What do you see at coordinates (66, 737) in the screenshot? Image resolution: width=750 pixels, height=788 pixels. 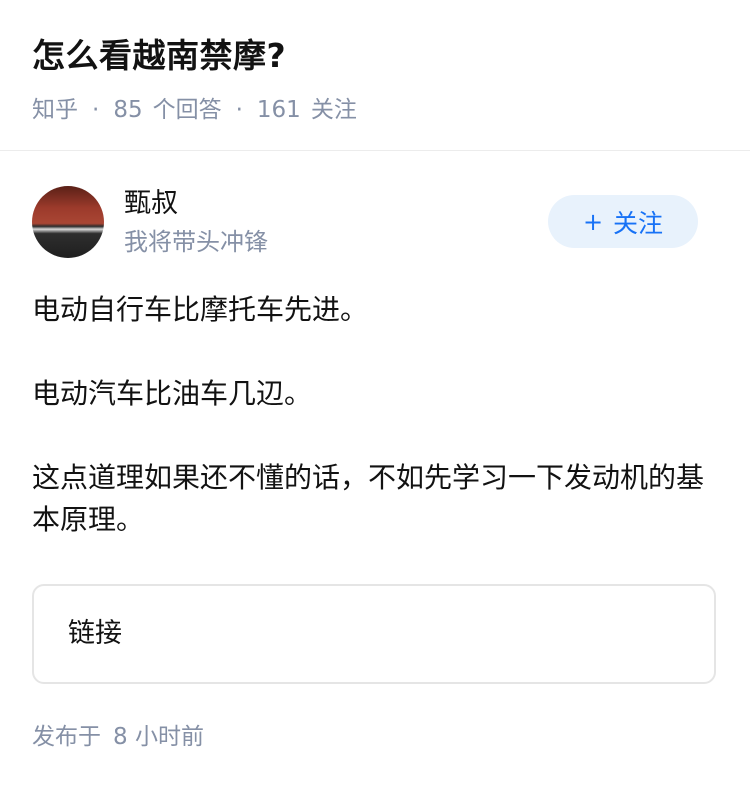 I see `published-label: 发布于` at bounding box center [66, 737].